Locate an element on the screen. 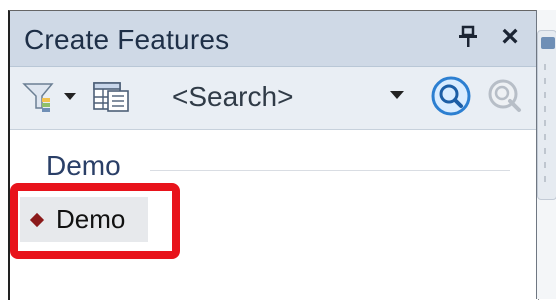 Image resolution: width=556 pixels, height=300 pixels. filter-button is located at coordinates (51, 97).